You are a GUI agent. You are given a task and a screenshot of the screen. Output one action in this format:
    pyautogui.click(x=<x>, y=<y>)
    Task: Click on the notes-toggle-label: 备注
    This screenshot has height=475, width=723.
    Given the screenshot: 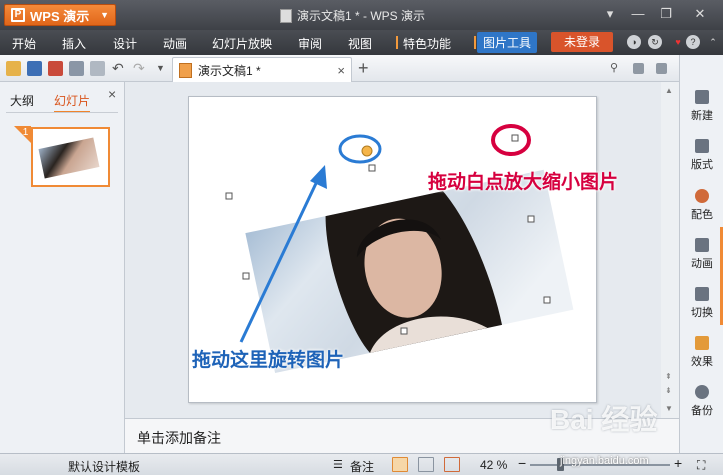 What is the action you would take?
    pyautogui.click(x=362, y=466)
    